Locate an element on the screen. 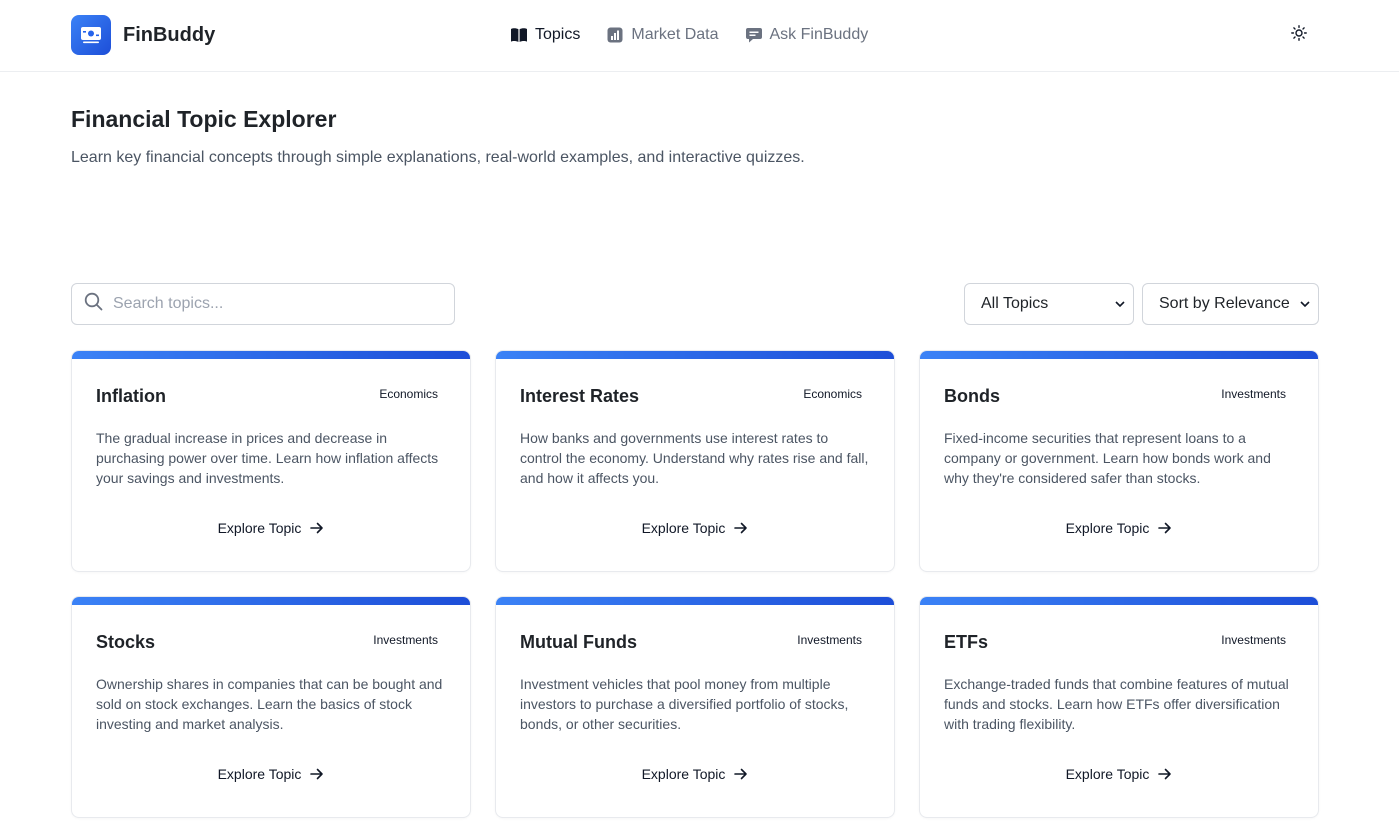 The width and height of the screenshot is (1399, 840). search-icon is located at coordinates (93, 304).